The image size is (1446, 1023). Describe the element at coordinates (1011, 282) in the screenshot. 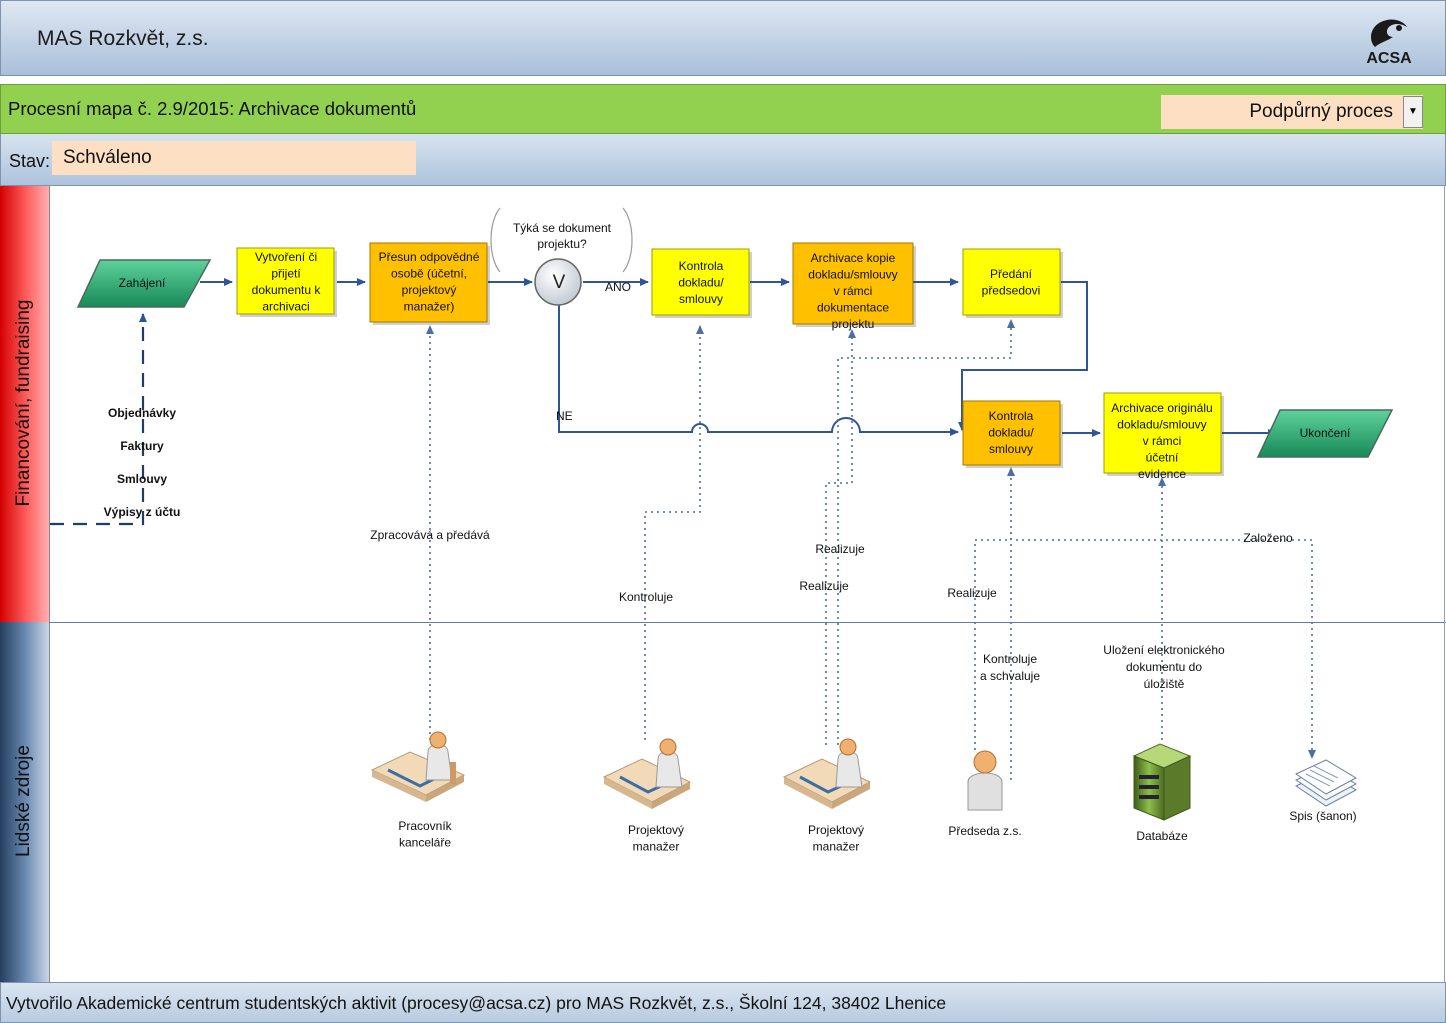

I see `task-handover` at that location.